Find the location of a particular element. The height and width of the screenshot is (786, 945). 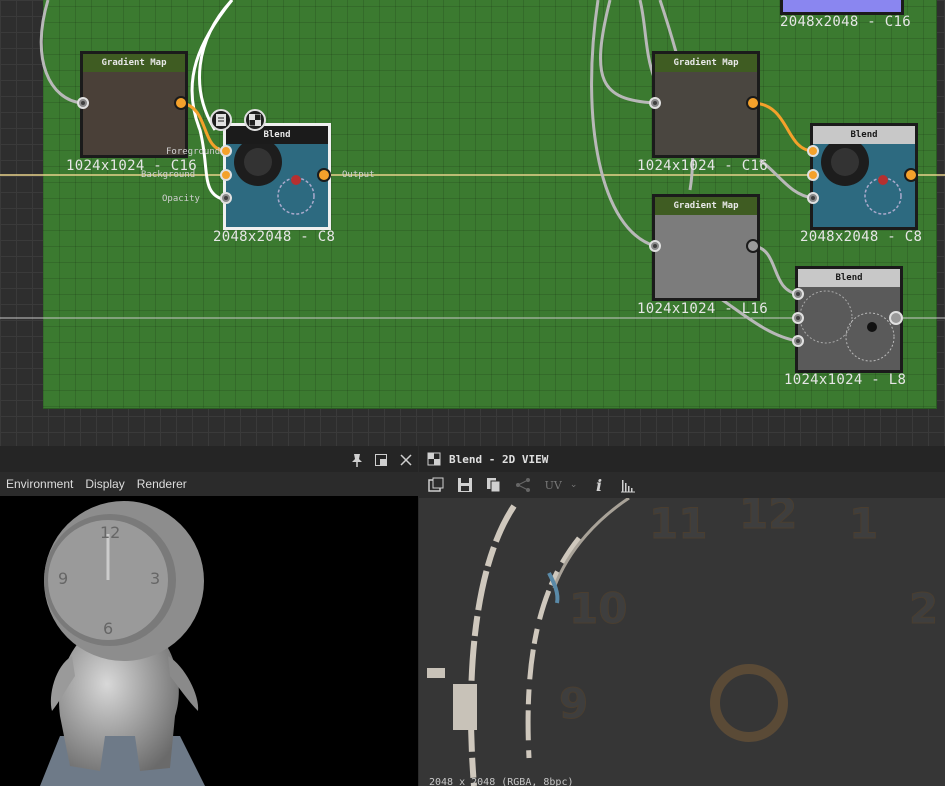

menu-renderer: Renderer is located at coordinates (162, 484).